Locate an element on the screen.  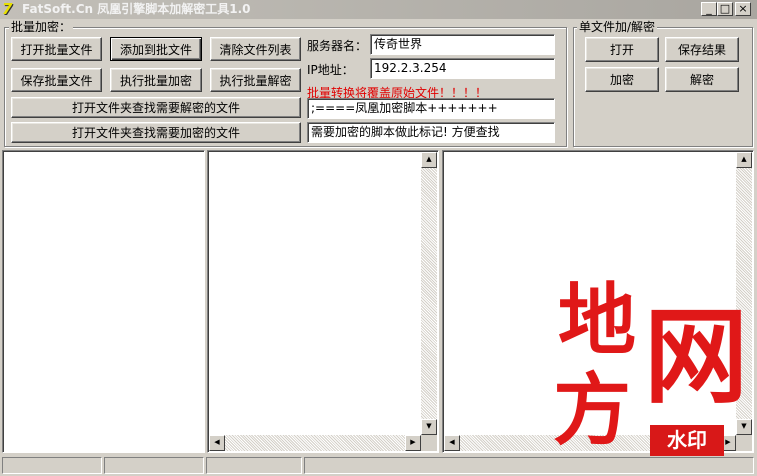
app-icon: 7 is located at coordinates (7, 9).